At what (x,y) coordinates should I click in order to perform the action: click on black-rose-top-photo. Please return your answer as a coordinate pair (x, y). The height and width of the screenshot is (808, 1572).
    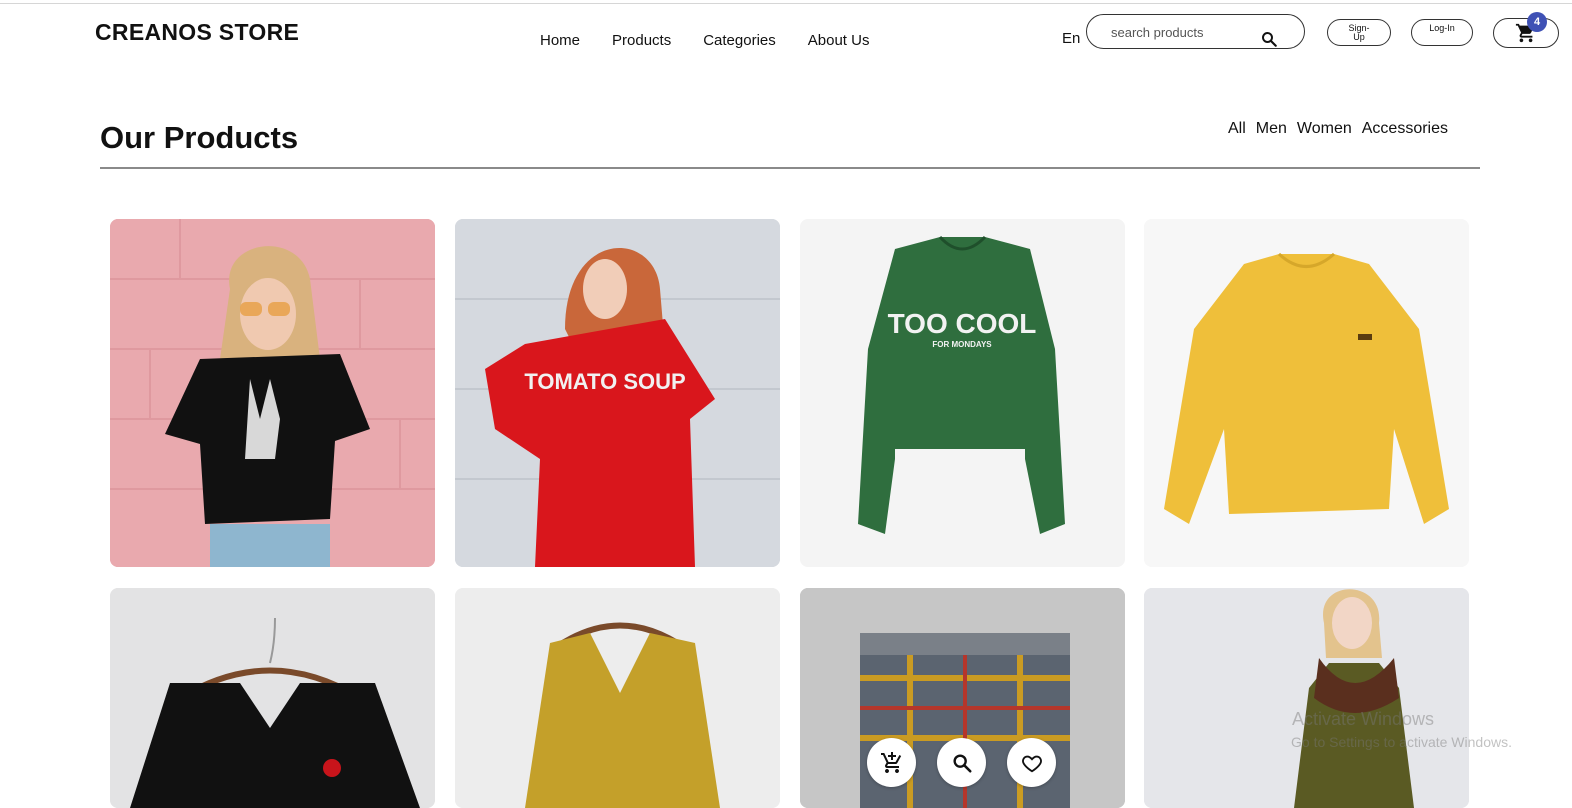
    Looking at the image, I should click on (272, 698).